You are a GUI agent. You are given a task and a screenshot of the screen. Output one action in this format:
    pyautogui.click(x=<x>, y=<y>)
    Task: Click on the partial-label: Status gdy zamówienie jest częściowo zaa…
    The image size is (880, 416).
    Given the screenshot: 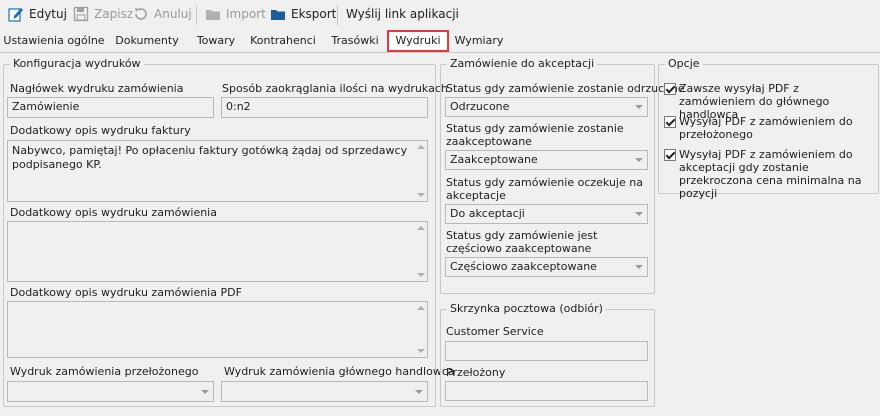 What is the action you would take?
    pyautogui.click(x=522, y=242)
    